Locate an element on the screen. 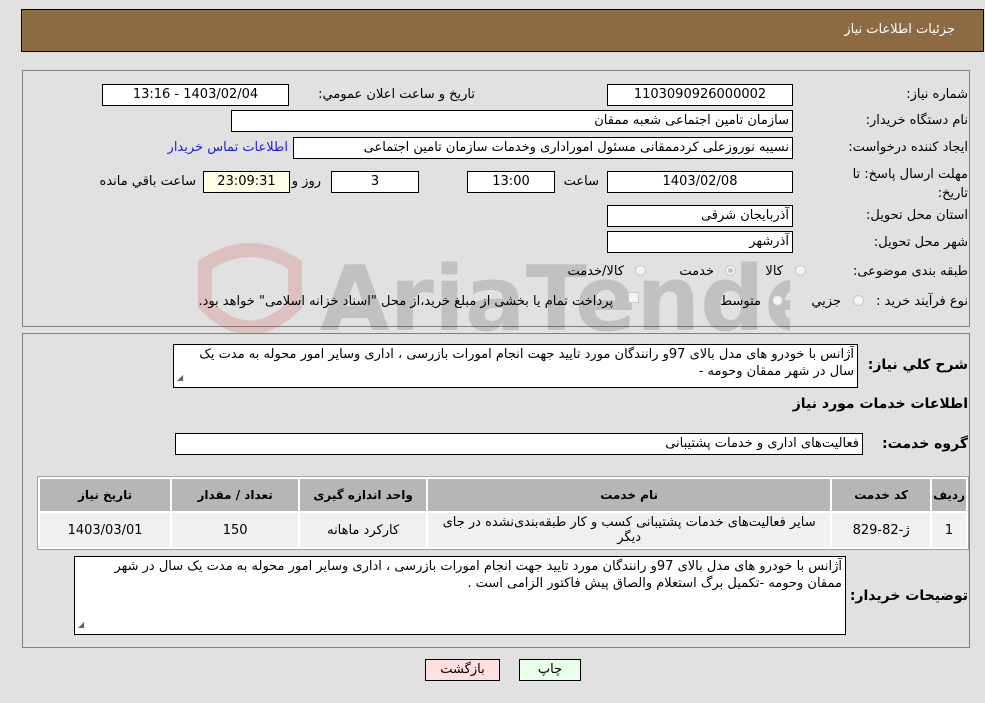 The width and height of the screenshot is (985, 703). category-radio-goods is located at coordinates (800, 270).